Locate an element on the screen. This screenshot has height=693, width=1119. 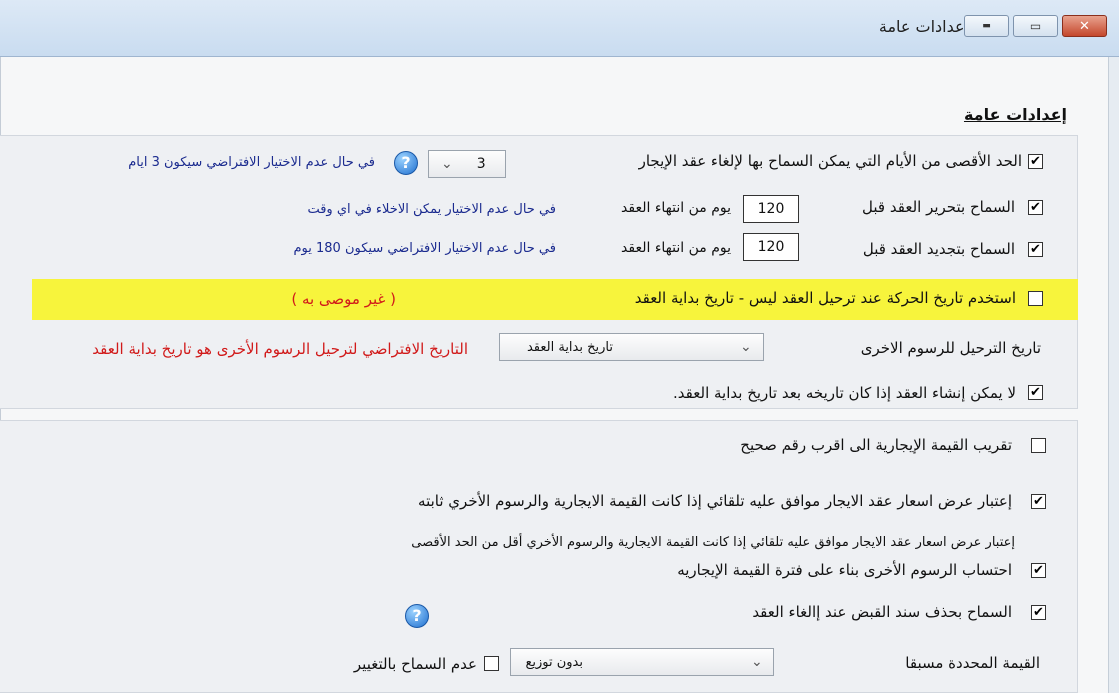
section-heading: إعدادات عامة is located at coordinates (1015, 114).